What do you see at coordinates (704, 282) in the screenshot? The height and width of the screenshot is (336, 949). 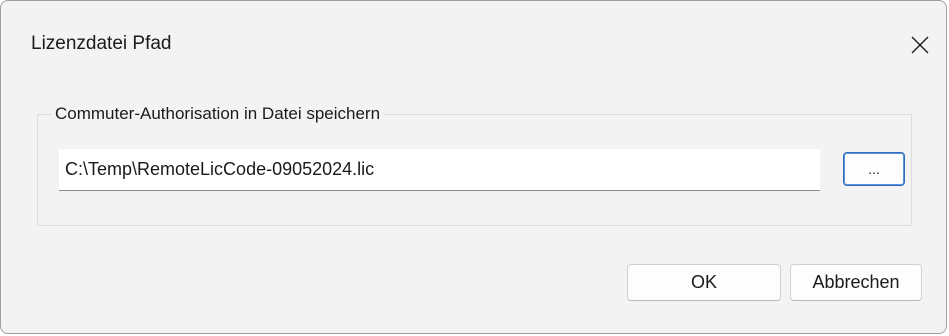 I see `ok-button: OK` at bounding box center [704, 282].